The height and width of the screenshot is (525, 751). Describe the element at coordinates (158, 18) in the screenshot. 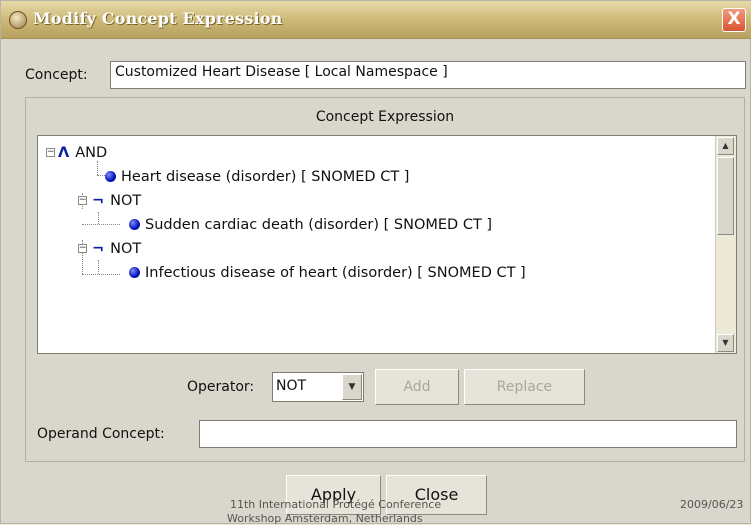

I see `window-title: Modify Concept Expression` at that location.